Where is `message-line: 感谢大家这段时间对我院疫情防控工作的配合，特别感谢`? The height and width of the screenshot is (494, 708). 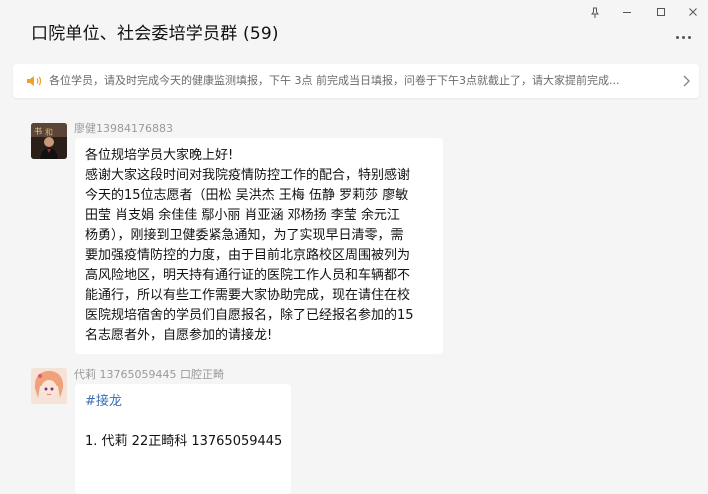
message-line: 感谢大家这段时间对我院疫情防控工作的配合，特别感谢 is located at coordinates (248, 175).